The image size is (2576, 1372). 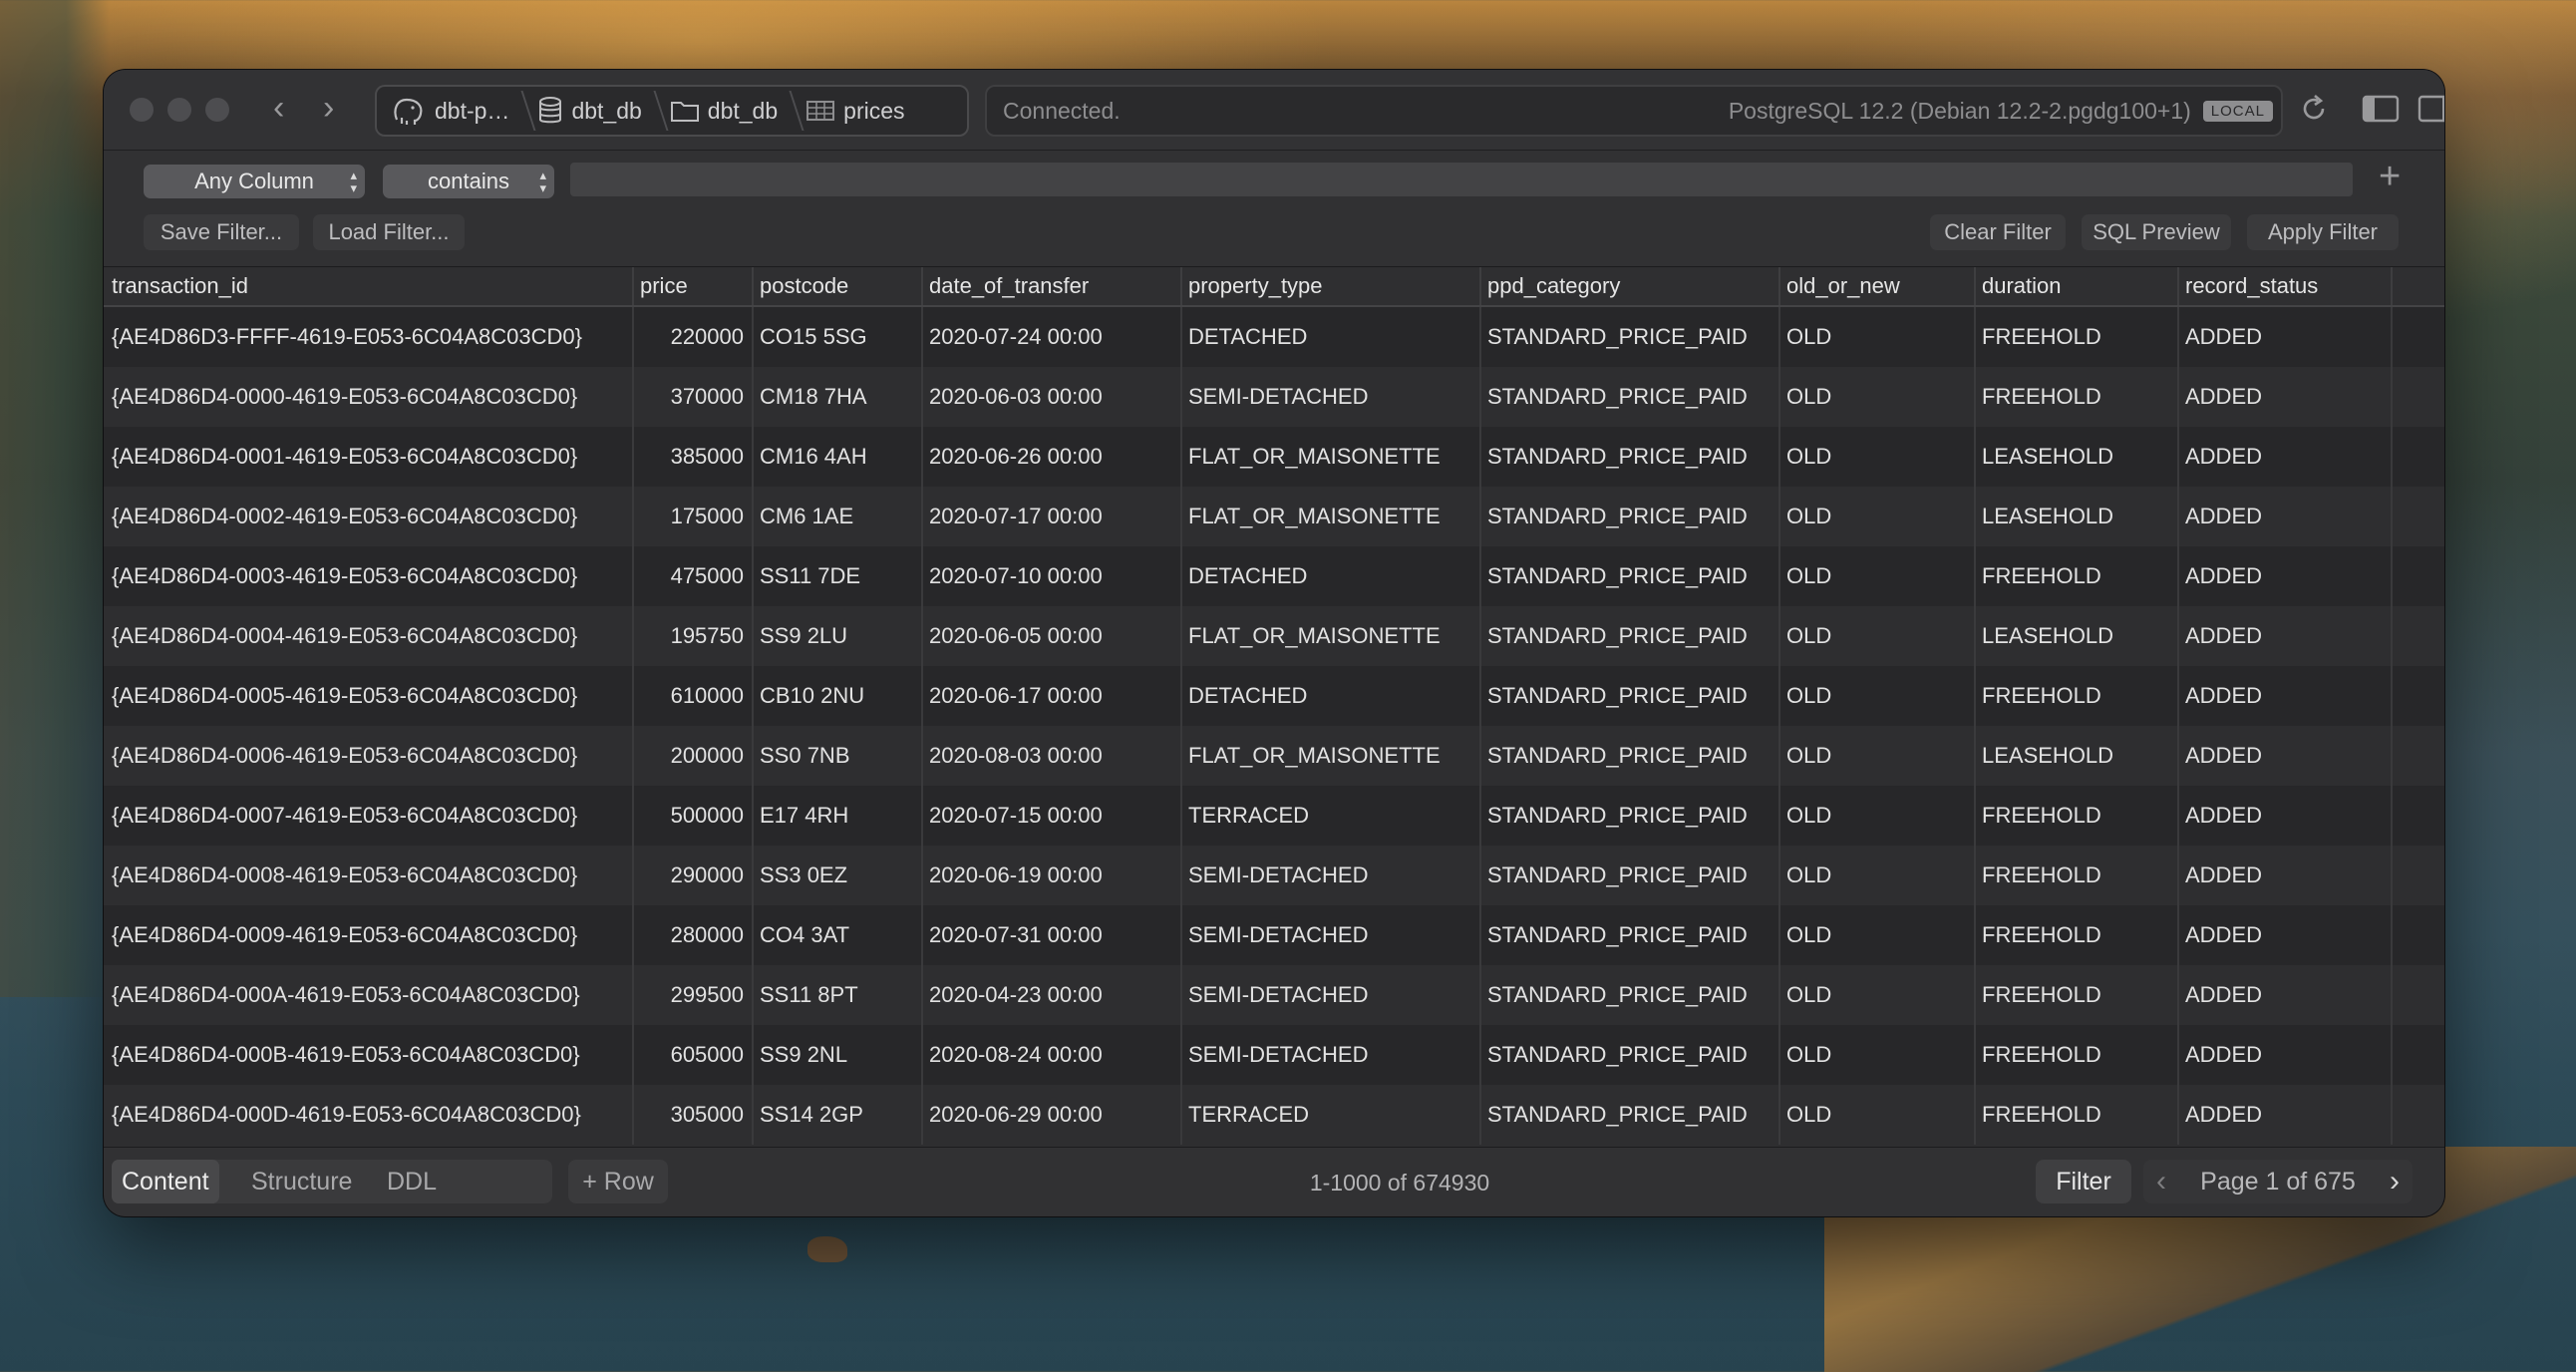 What do you see at coordinates (1051, 636) in the screenshot?
I see `cell-date-of-transfer: 2020-06-05 00:00` at bounding box center [1051, 636].